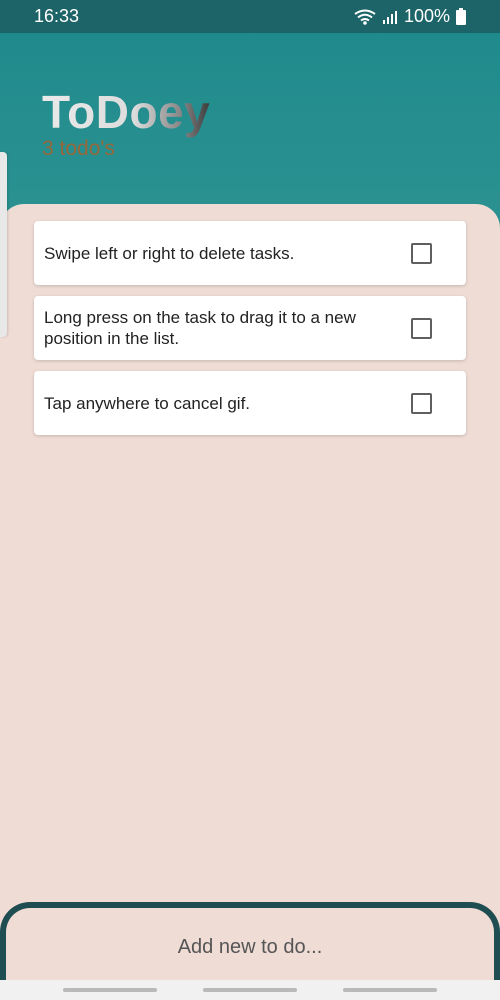 The image size is (500, 1000). What do you see at coordinates (390, 990) in the screenshot?
I see `nav-back-indicator` at bounding box center [390, 990].